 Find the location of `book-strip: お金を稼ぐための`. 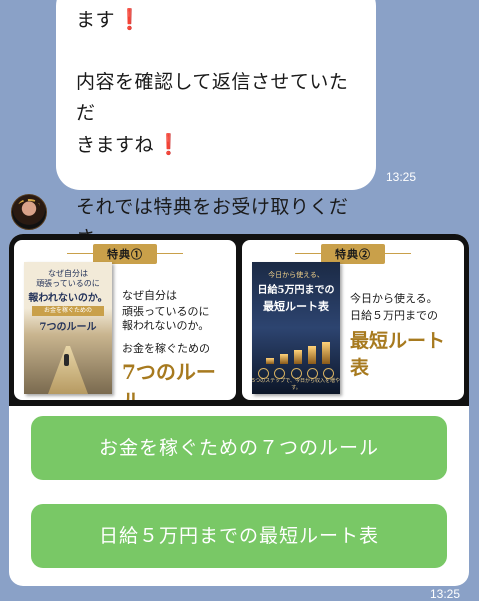

book-strip: お金を稼ぐための is located at coordinates (68, 311).